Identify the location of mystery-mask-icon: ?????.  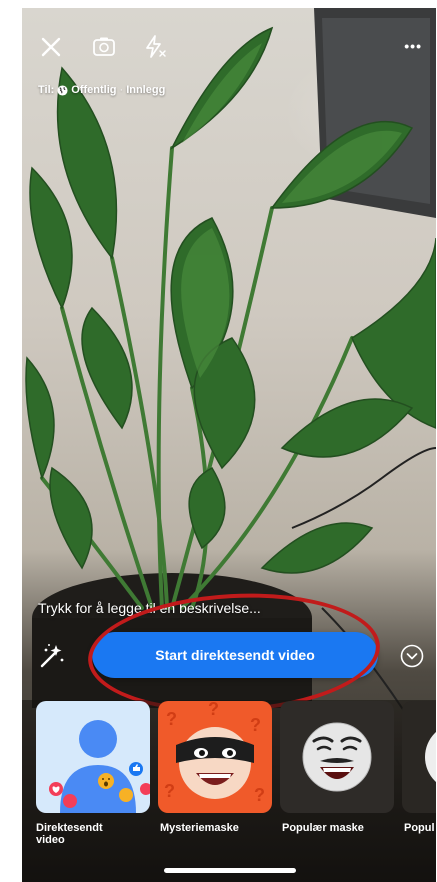
(214, 753).